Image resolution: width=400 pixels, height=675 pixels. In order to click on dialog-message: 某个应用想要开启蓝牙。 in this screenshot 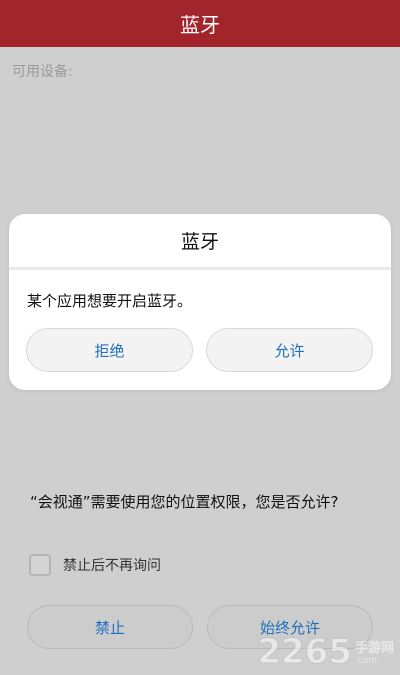, I will do `click(110, 301)`.